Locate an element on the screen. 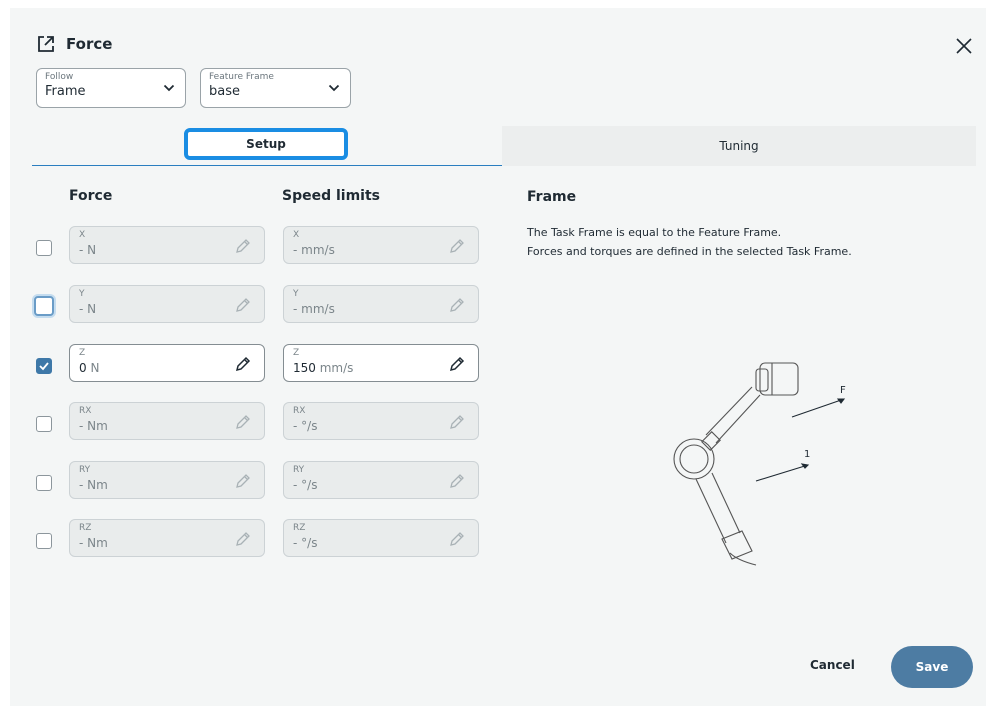  checkbox-x is located at coordinates (44, 248).